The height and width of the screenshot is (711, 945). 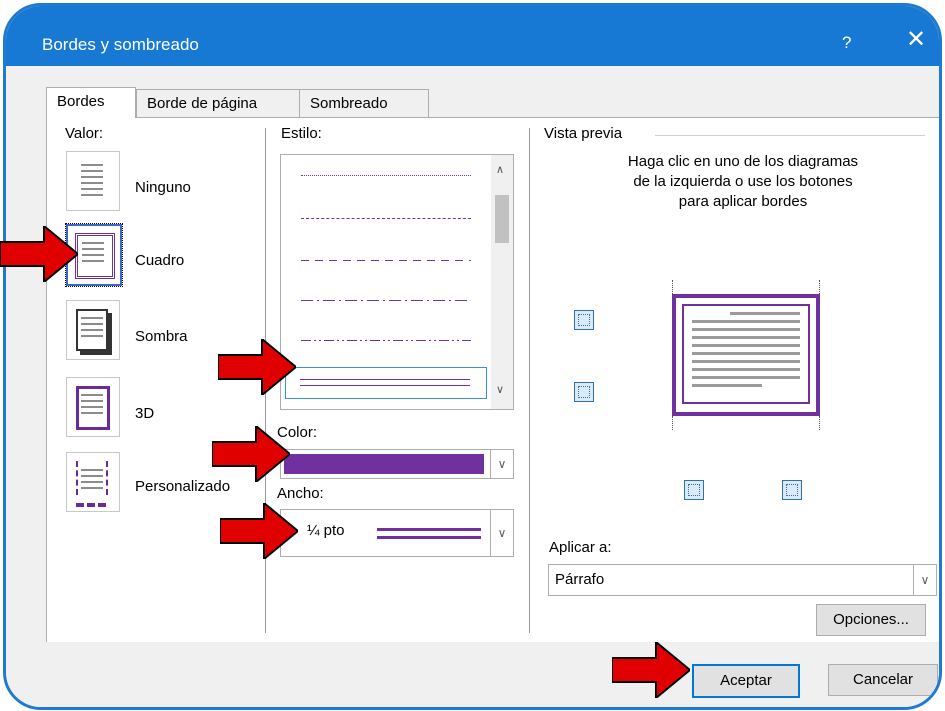 What do you see at coordinates (159, 260) in the screenshot?
I see `setting-cuadro-label: Cuadro` at bounding box center [159, 260].